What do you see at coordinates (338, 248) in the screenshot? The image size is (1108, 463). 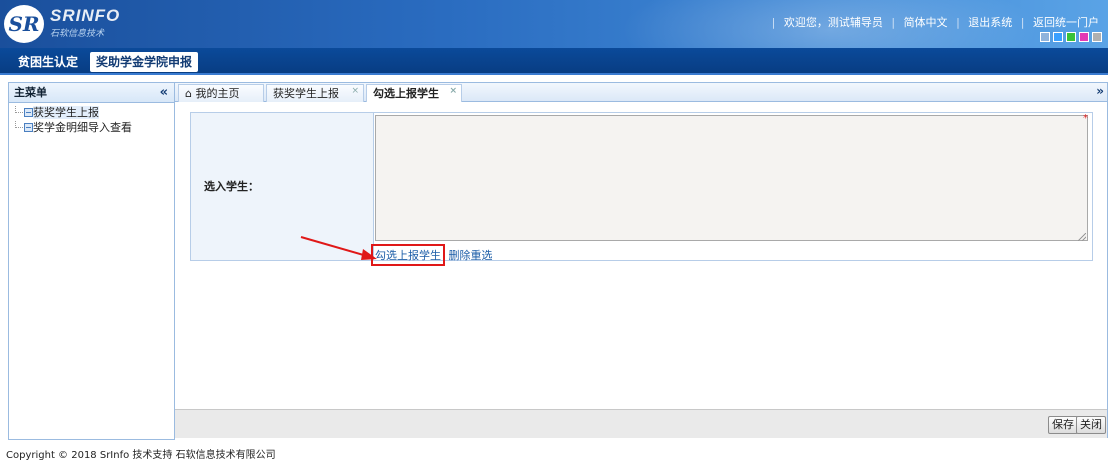 I see `annotation-arrow-icon` at bounding box center [338, 248].